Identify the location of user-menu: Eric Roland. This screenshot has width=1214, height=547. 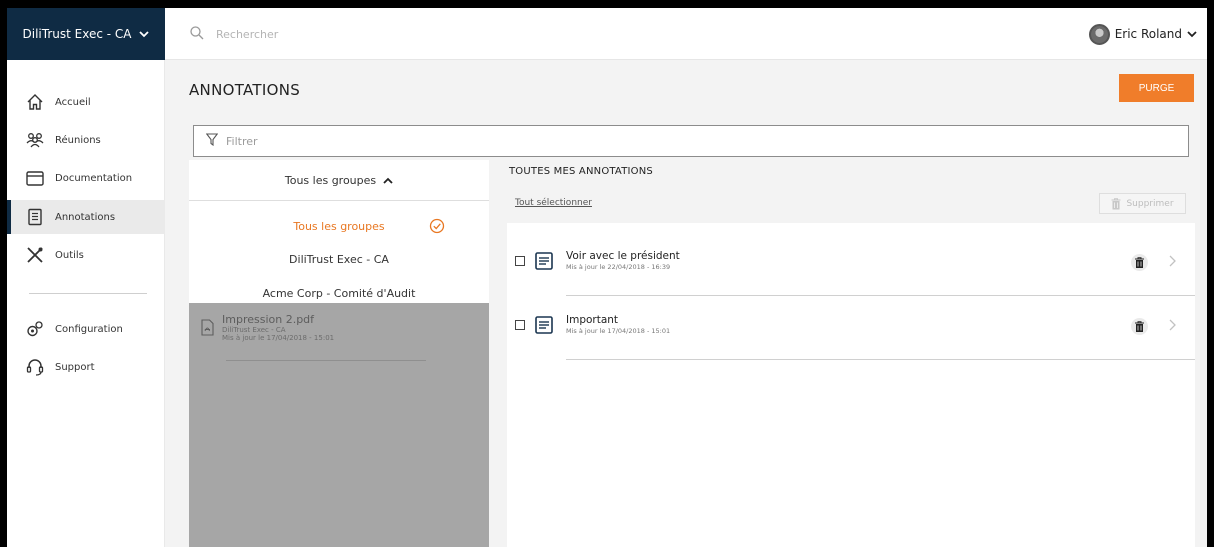
(1142, 34).